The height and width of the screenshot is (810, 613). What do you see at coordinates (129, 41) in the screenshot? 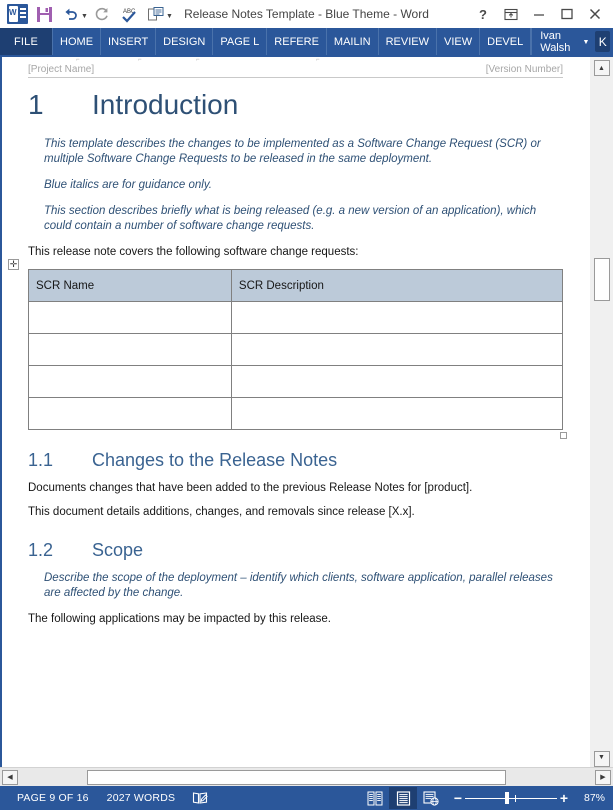
I see `tab-insert: INSERT` at bounding box center [129, 41].